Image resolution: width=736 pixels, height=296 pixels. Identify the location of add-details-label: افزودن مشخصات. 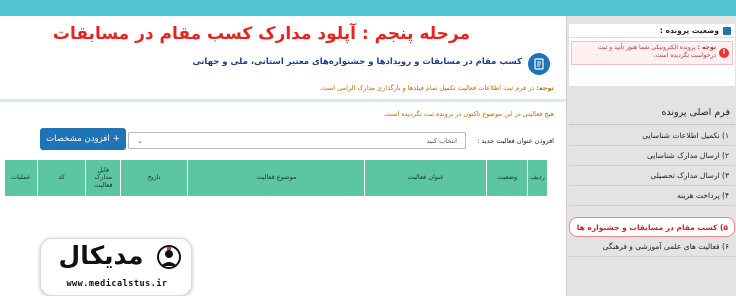
(78, 139).